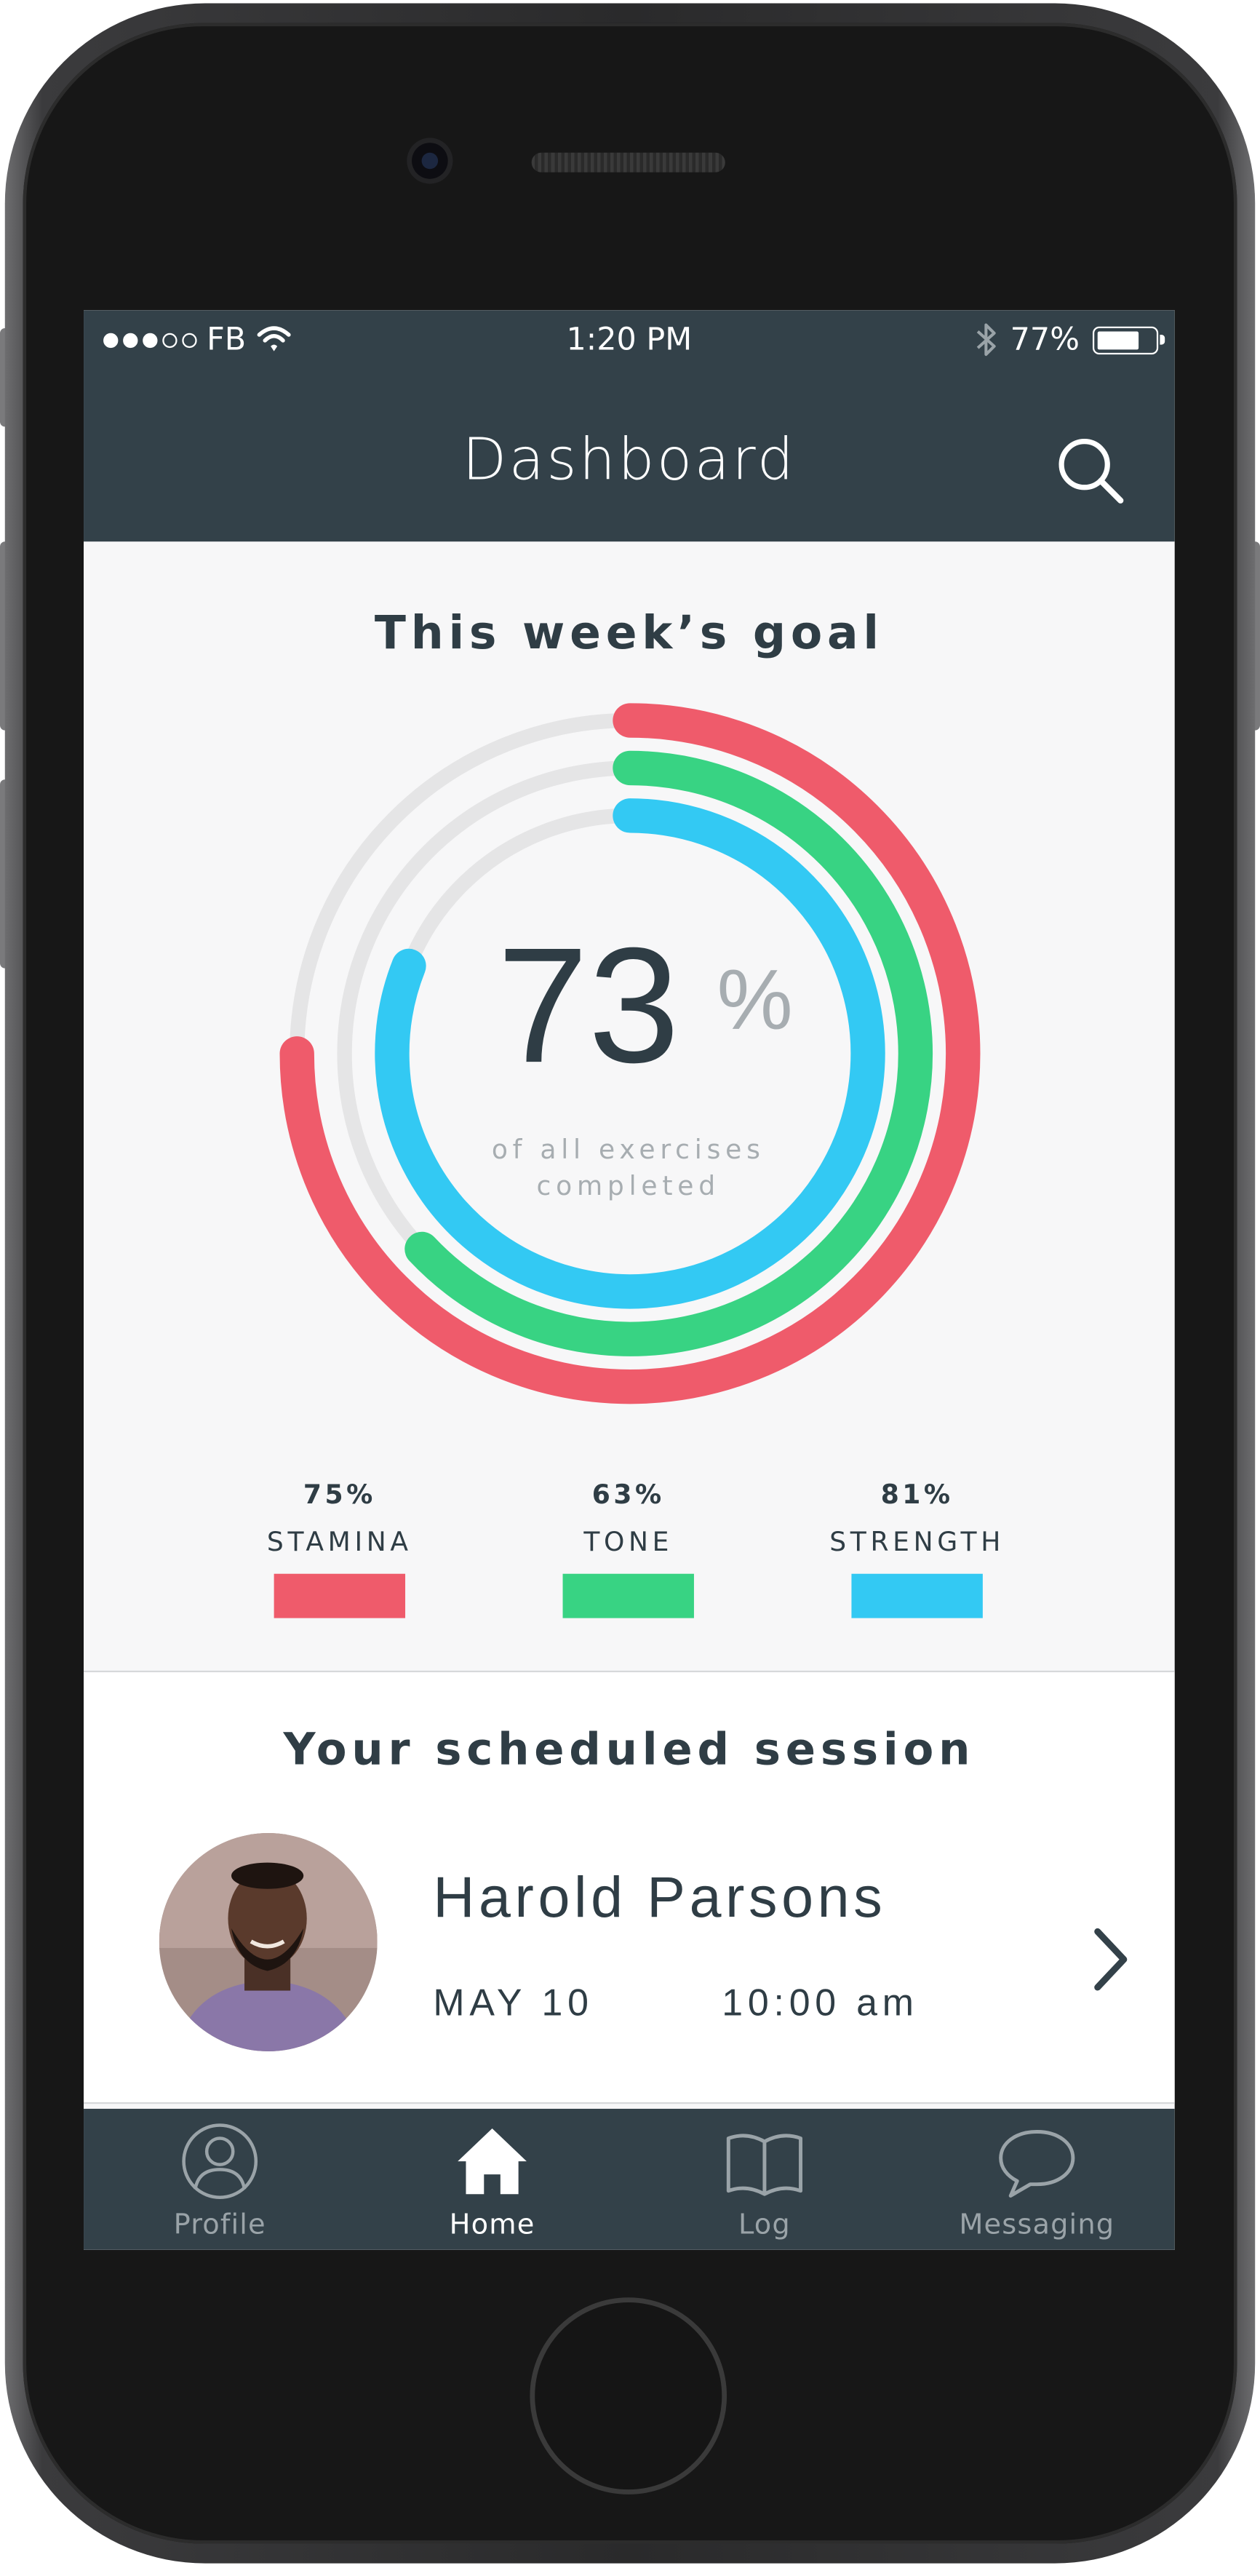  Describe the element at coordinates (1128, 339) in the screenshot. I see `battery-icon` at that location.